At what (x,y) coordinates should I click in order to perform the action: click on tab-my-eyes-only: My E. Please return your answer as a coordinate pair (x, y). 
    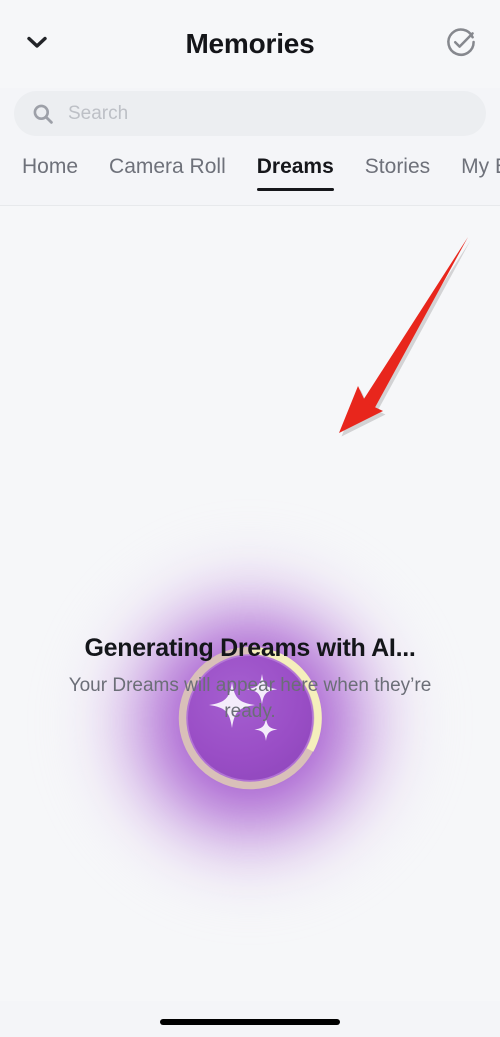
    Looking at the image, I should click on (480, 171).